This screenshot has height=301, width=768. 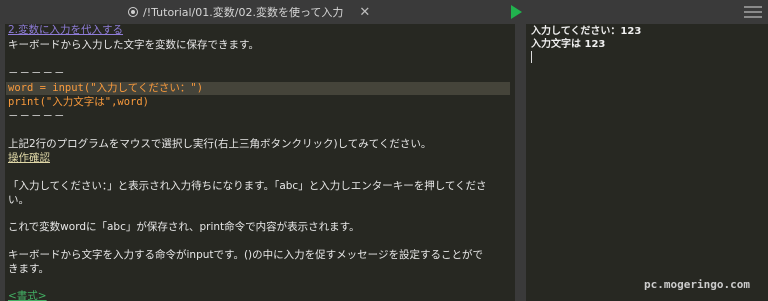 What do you see at coordinates (28, 269) in the screenshot?
I see `paragraph-3-line-2: きます。` at bounding box center [28, 269].